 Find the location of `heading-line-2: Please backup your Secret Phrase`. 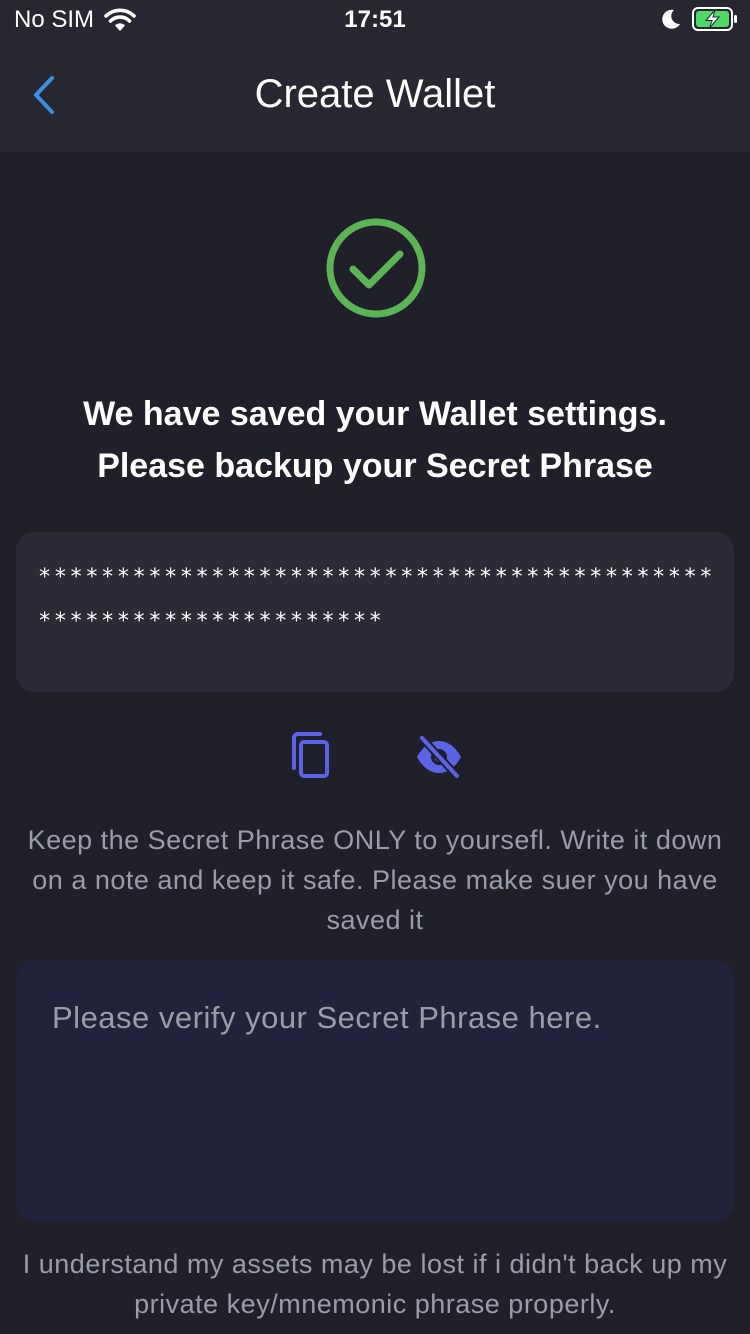

heading-line-2: Please backup your Secret Phrase is located at coordinates (375, 466).